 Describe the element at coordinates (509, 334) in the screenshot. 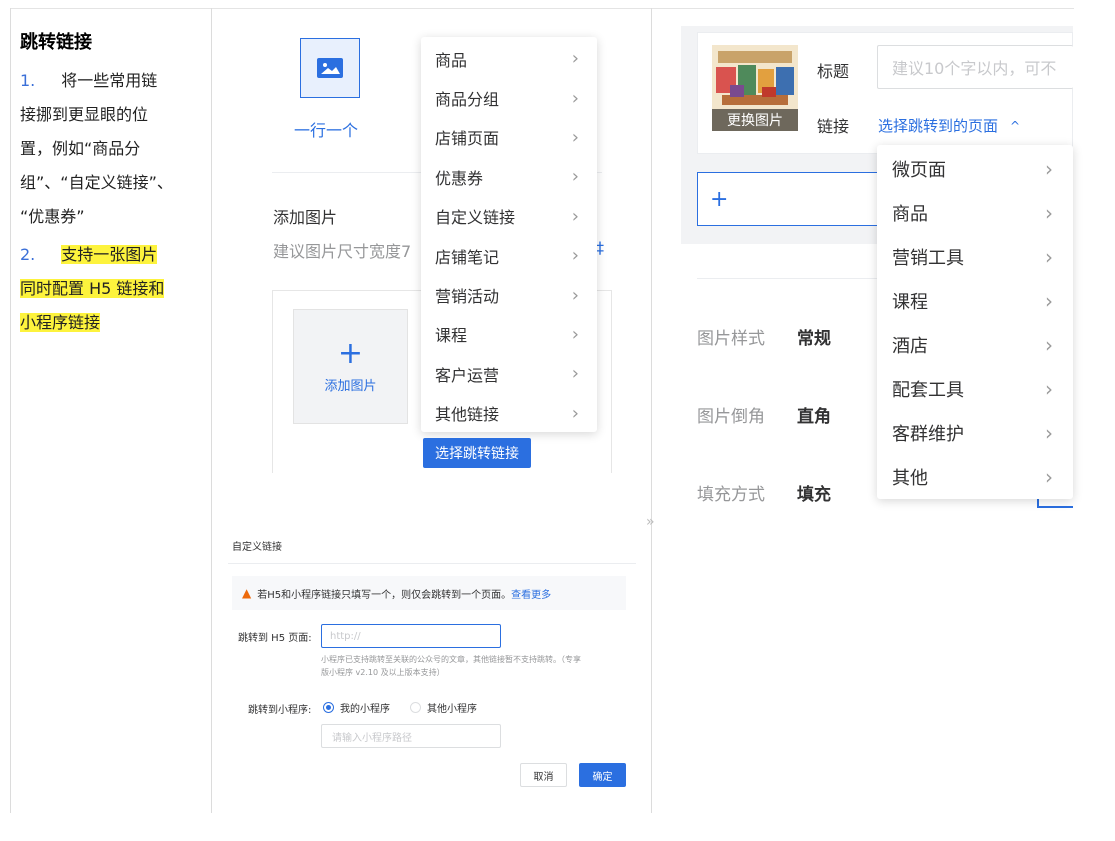

I see `link-type-menu-item: 课程 ›` at that location.